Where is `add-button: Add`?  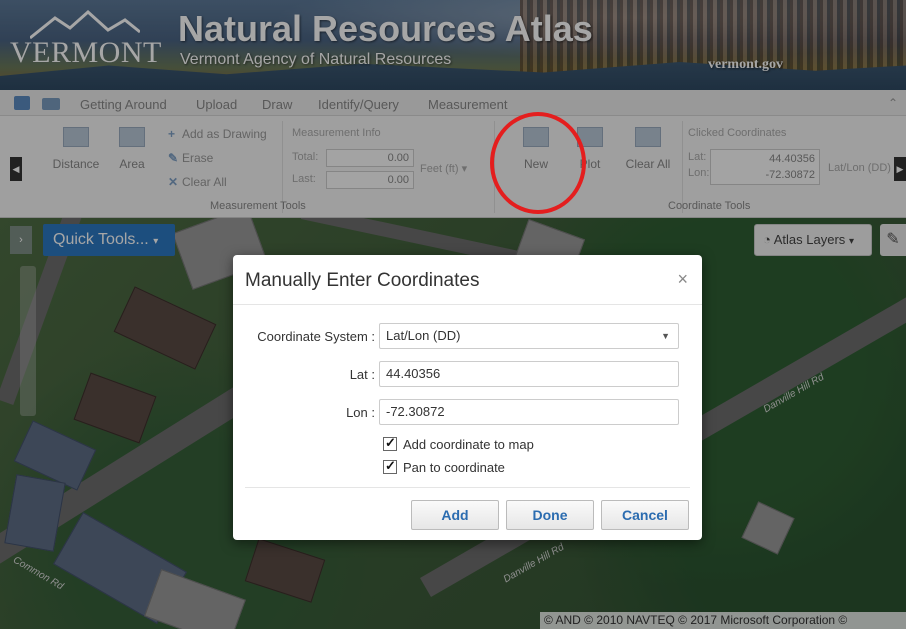 add-button: Add is located at coordinates (455, 515).